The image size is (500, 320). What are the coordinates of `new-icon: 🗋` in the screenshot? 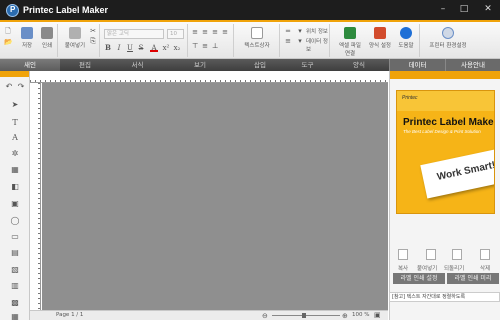 It's located at (8, 31).